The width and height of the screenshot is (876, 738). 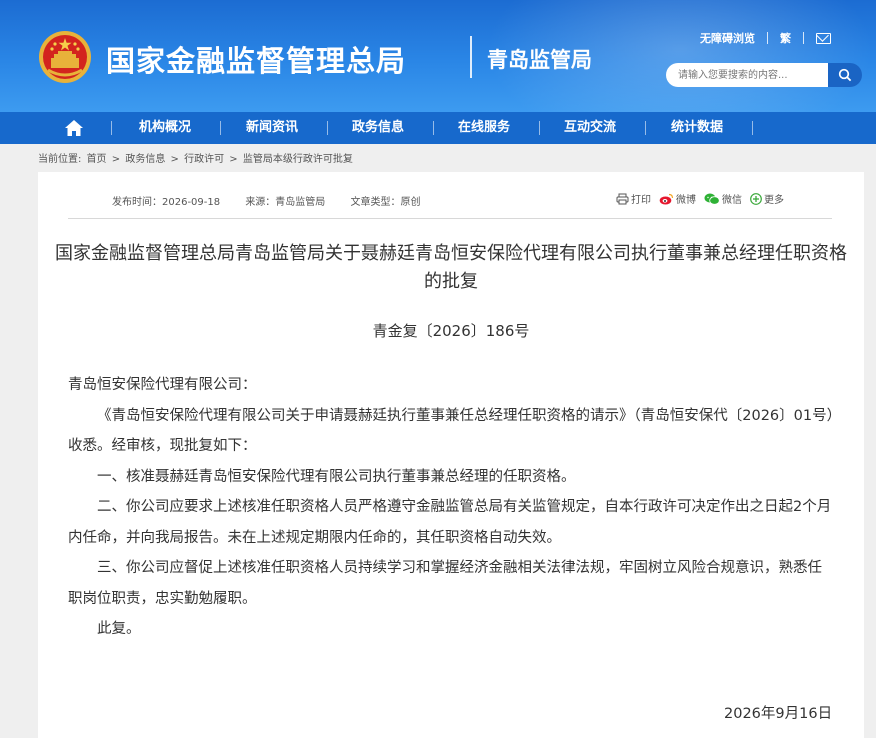 I want to click on more-share-button: 更多, so click(x=767, y=198).